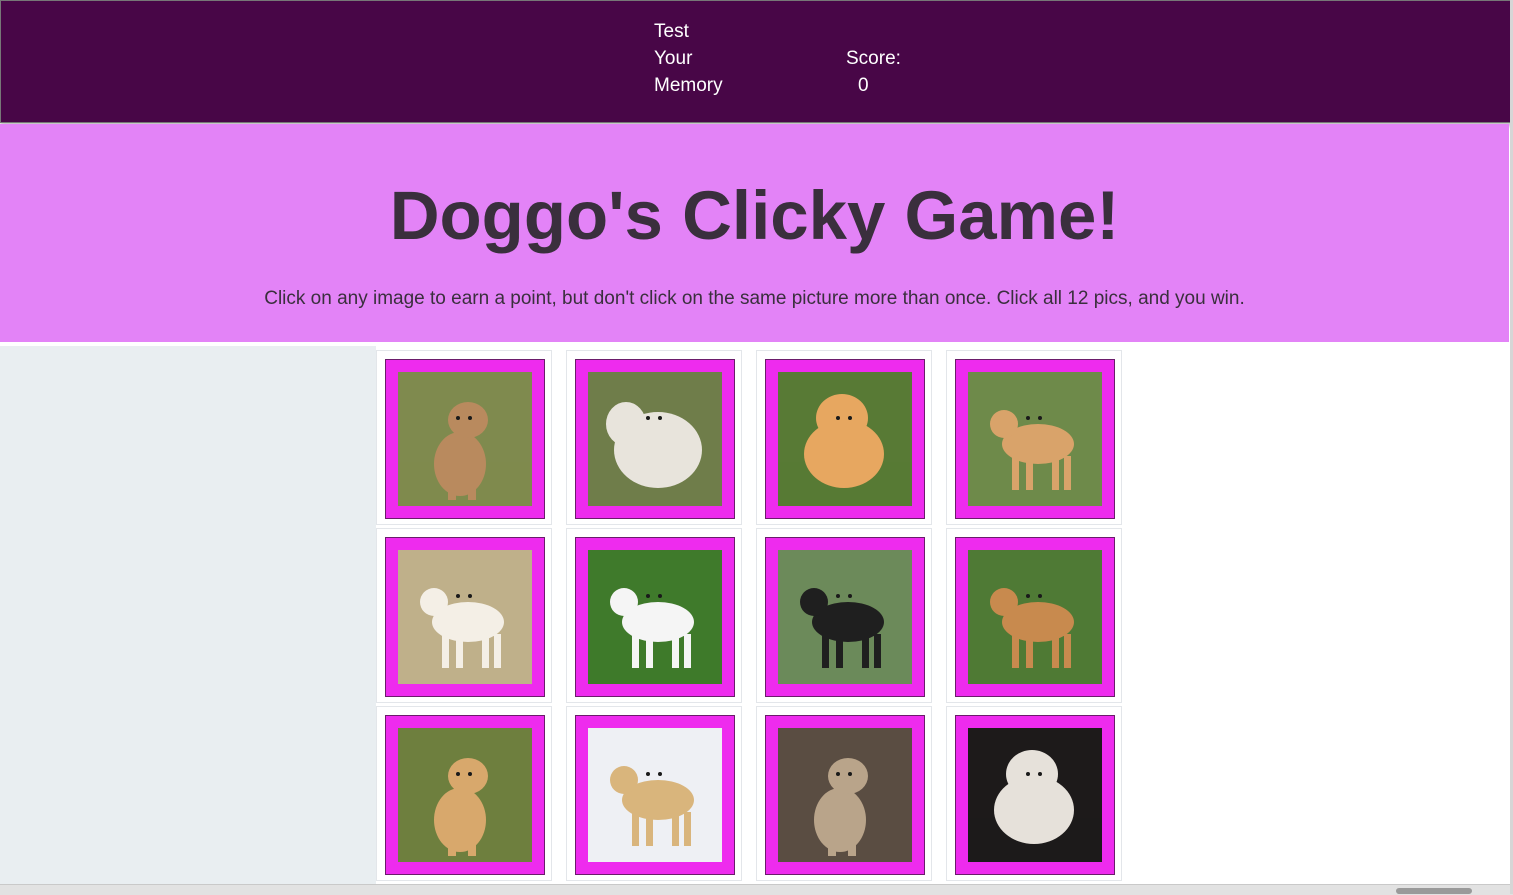  I want to click on dog-card-havanese, so click(1034, 793).